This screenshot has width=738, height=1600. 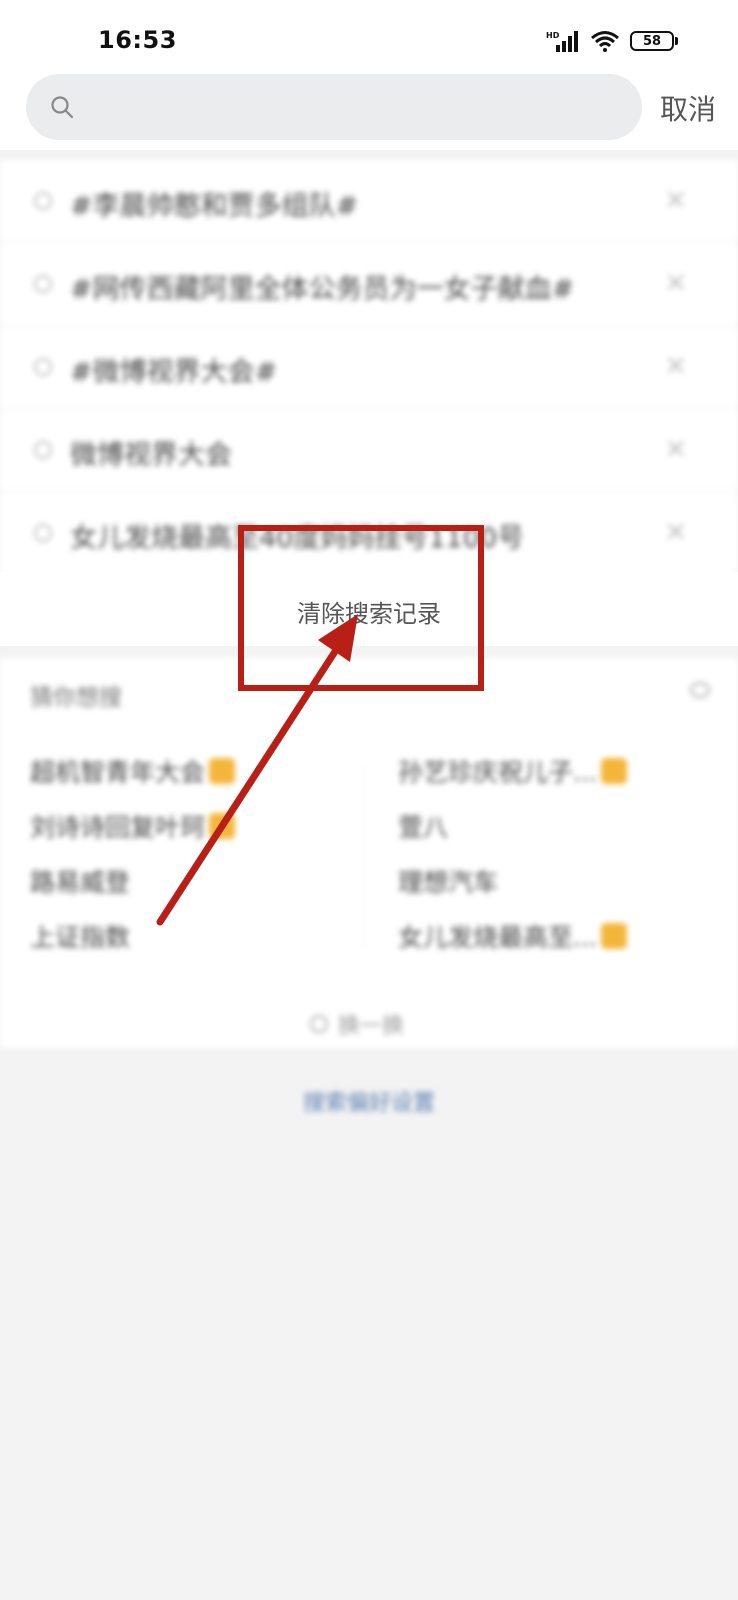 I want to click on search-row: 取消, so click(x=369, y=110).